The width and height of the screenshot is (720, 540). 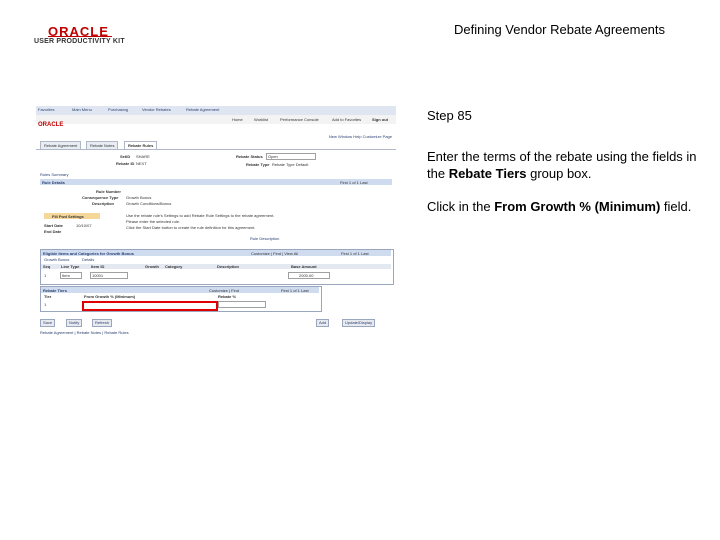 What do you see at coordinates (47, 266) in the screenshot?
I see `col-seq: Seq` at bounding box center [47, 266].